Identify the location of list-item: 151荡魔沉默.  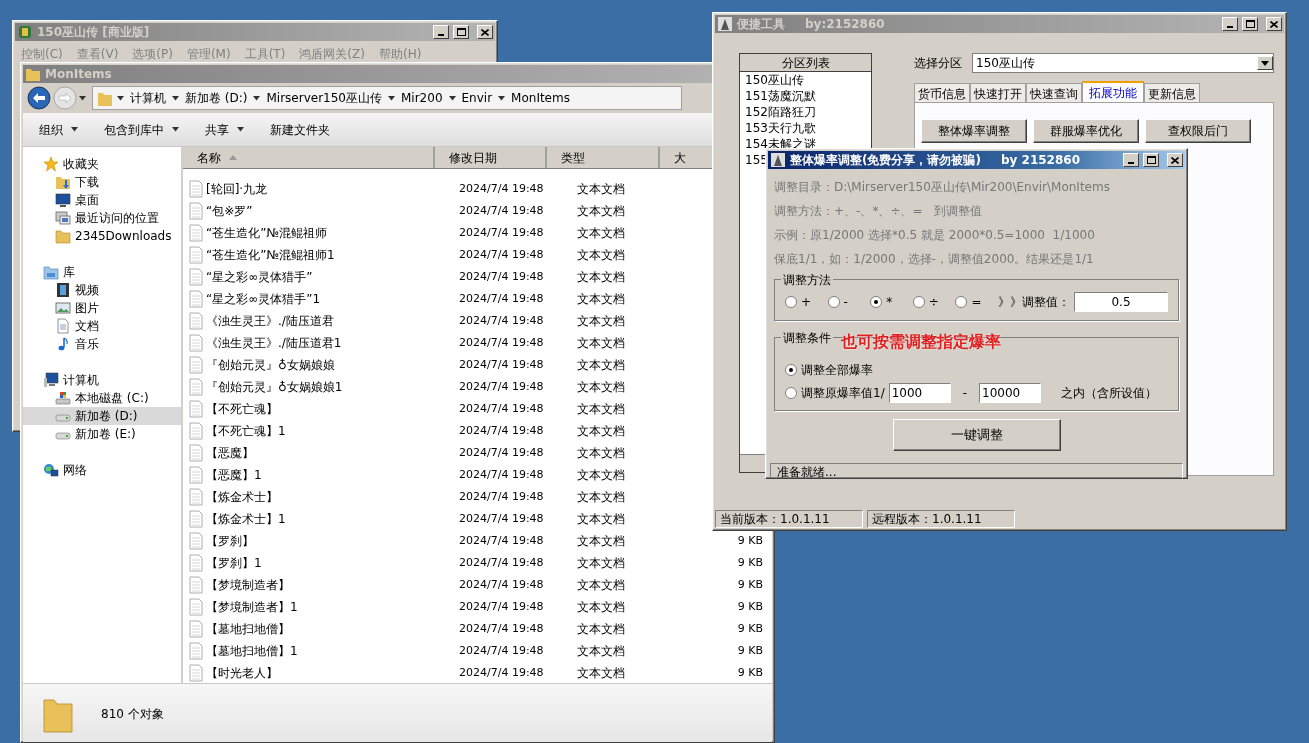
(805, 96).